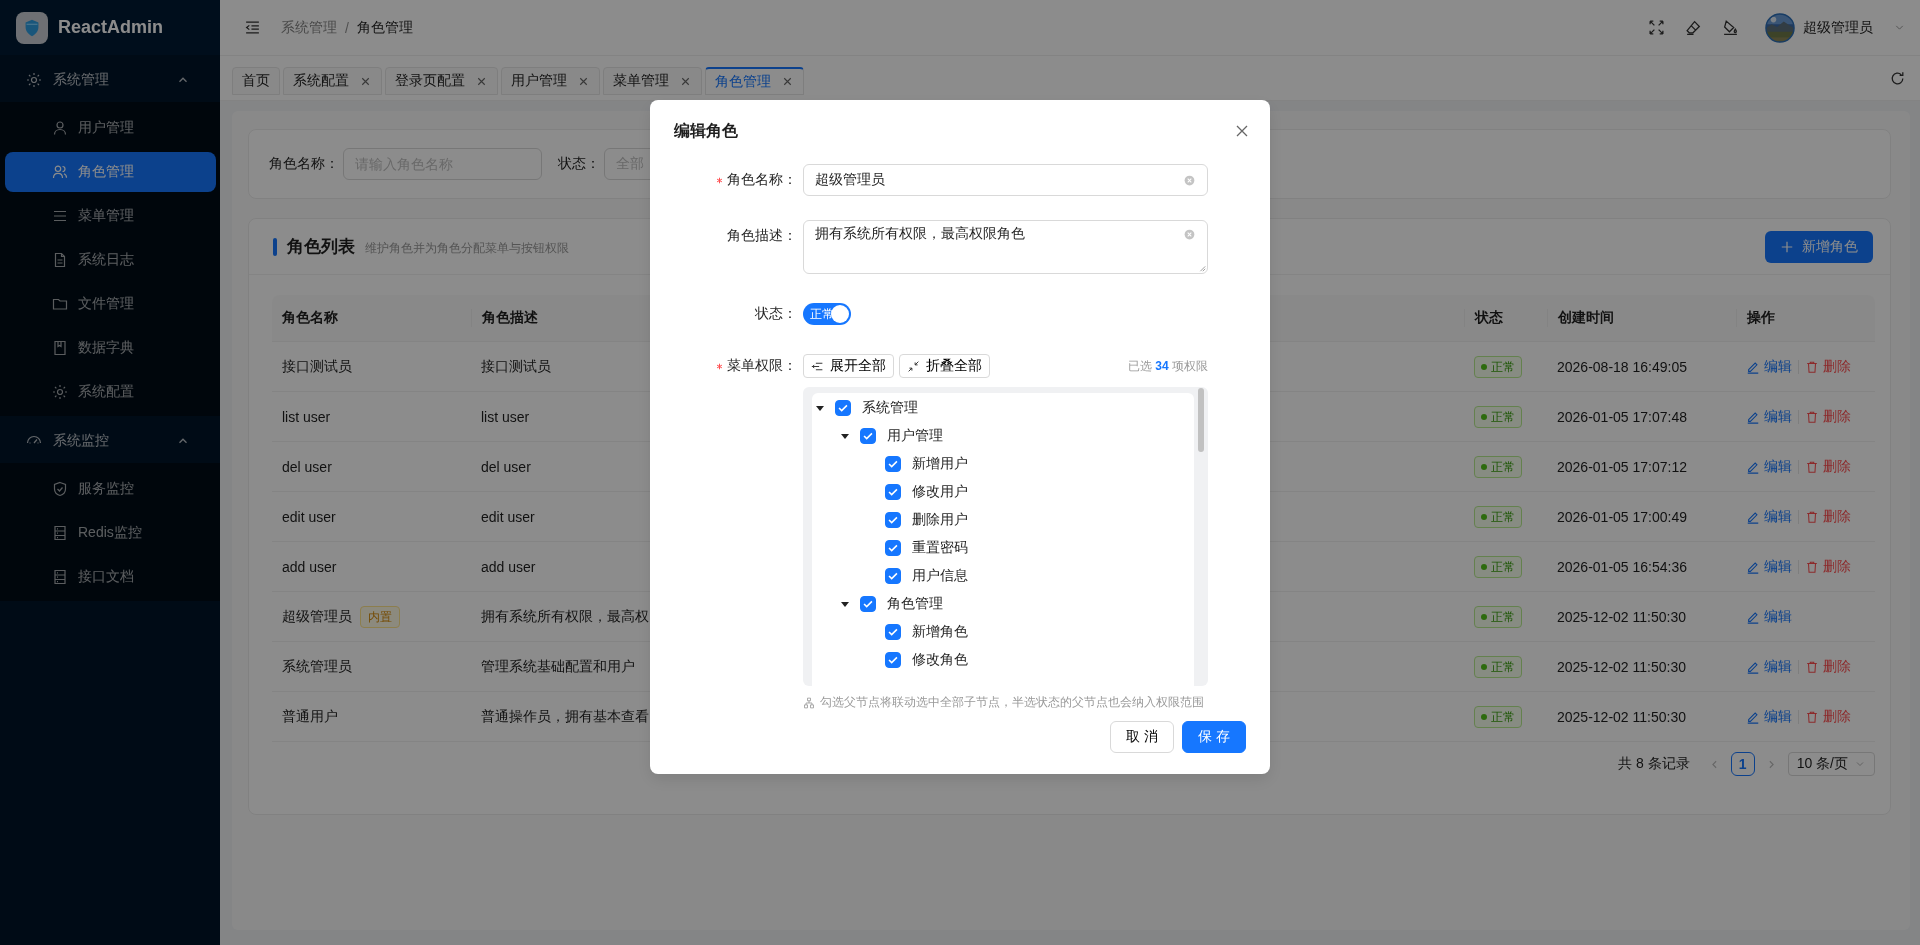  What do you see at coordinates (1838, 27) in the screenshot?
I see `user-name: 超级管理员` at bounding box center [1838, 27].